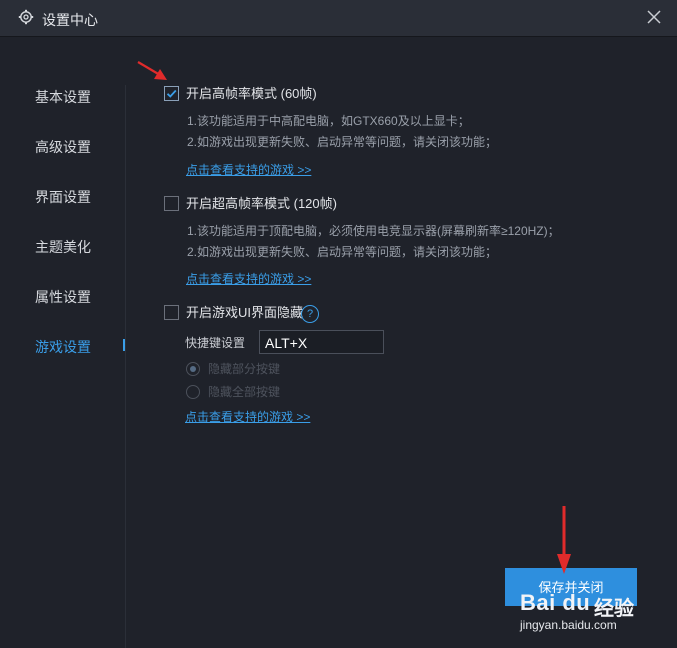 This screenshot has height=648, width=677. I want to click on high-fps-note-2: 2.如游戏出现更新失败、启动异常等问题，请关闭该功能；, so click(342, 142).